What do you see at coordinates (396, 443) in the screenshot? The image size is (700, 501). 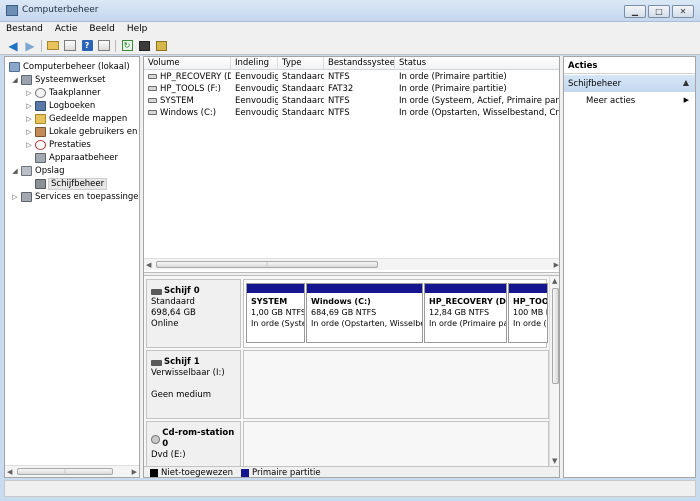 I see `cdrom-0-area` at bounding box center [396, 443].